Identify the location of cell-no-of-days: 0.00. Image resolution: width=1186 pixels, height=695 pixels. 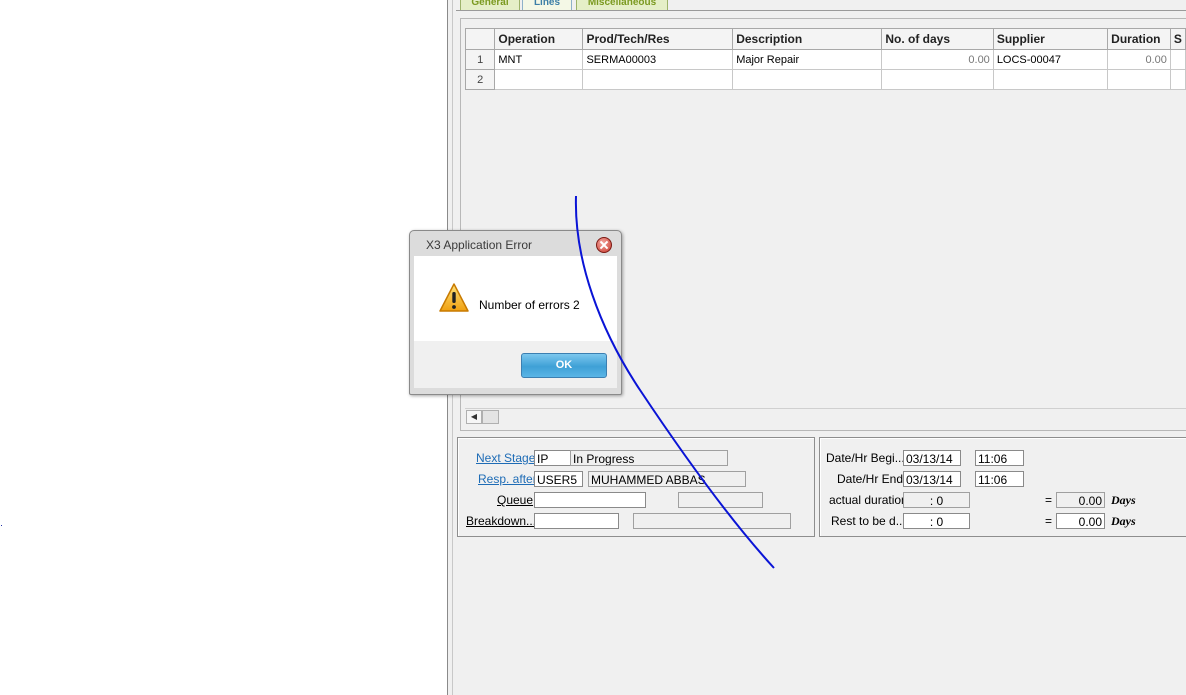
(937, 59).